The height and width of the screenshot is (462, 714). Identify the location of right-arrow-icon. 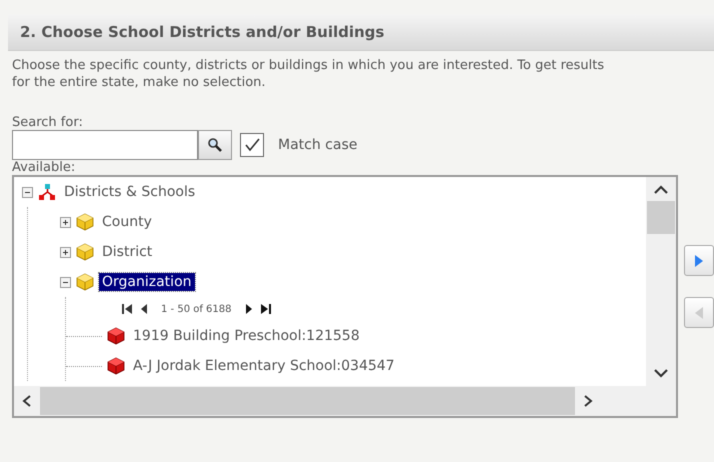
(699, 261).